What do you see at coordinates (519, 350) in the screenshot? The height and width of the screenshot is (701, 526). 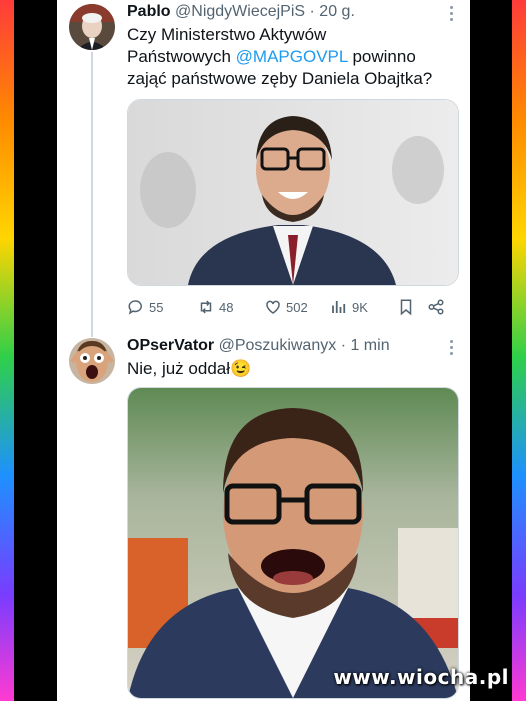 I see `rainbow-border-right` at bounding box center [519, 350].